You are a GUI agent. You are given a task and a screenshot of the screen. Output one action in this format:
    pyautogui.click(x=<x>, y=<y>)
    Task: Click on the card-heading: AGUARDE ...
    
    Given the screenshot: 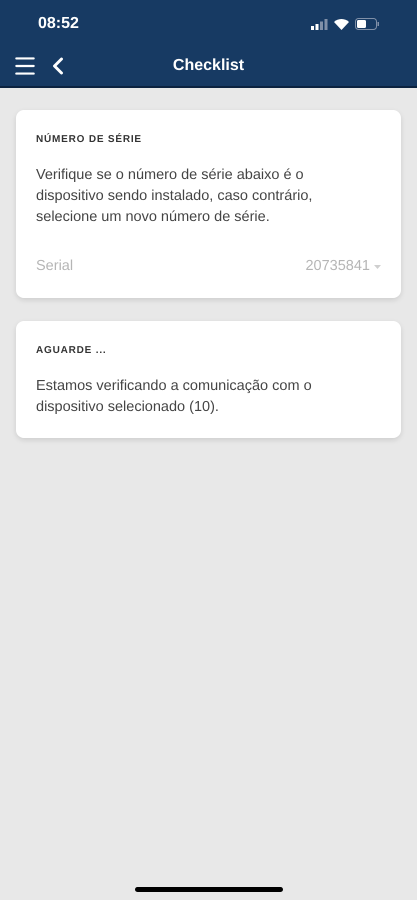 What is the action you would take?
    pyautogui.click(x=72, y=351)
    